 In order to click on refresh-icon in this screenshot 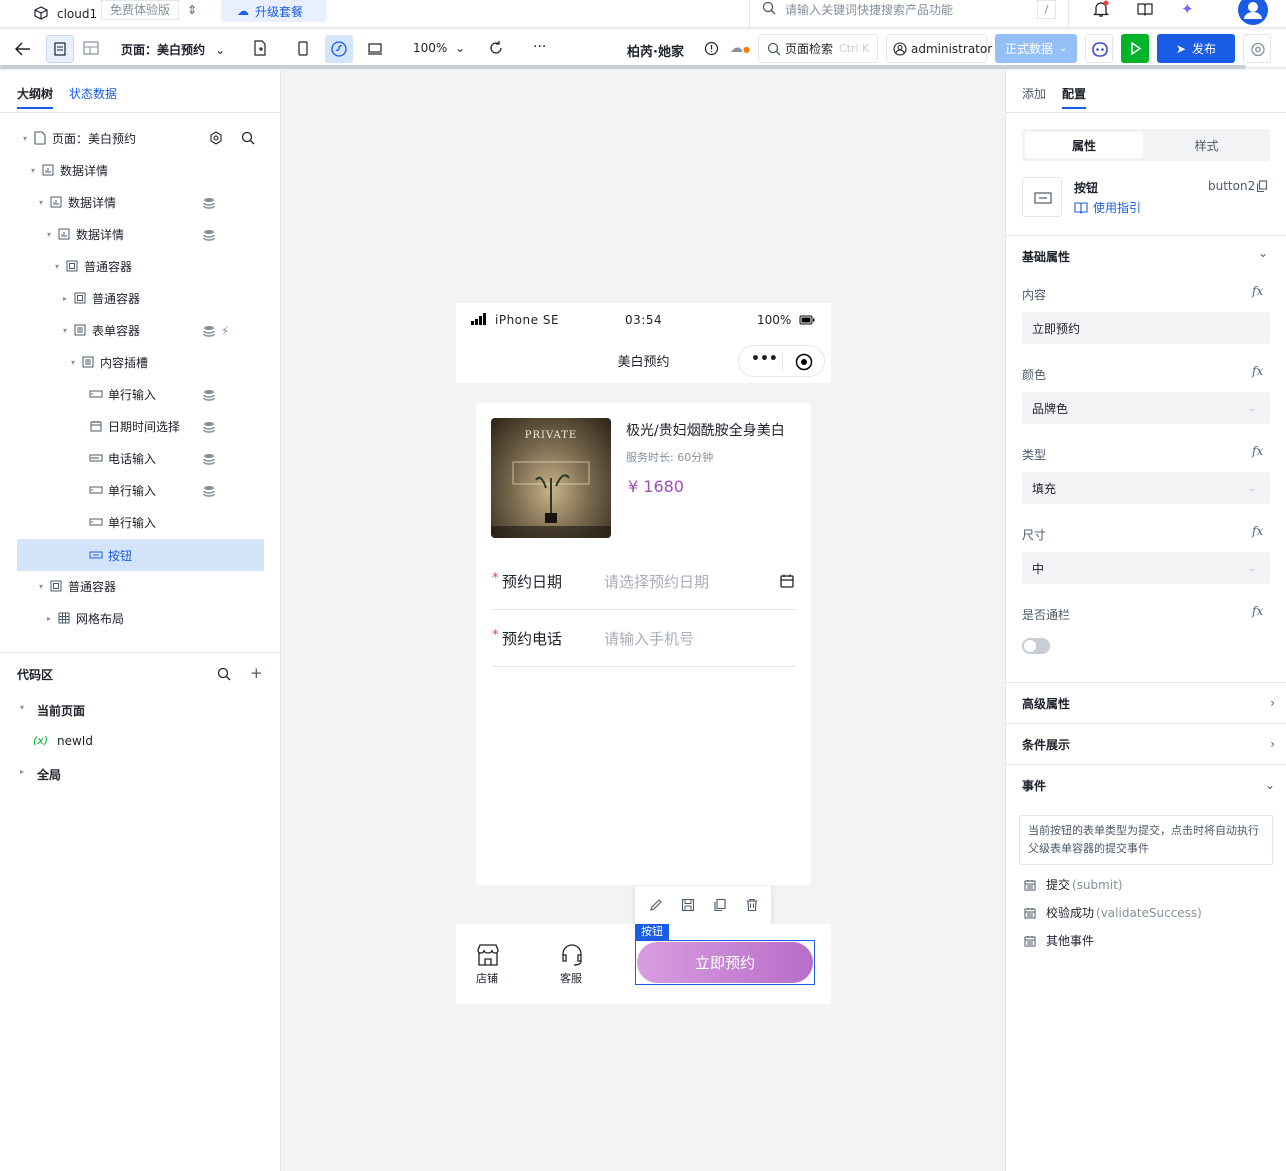, I will do `click(496, 48)`.